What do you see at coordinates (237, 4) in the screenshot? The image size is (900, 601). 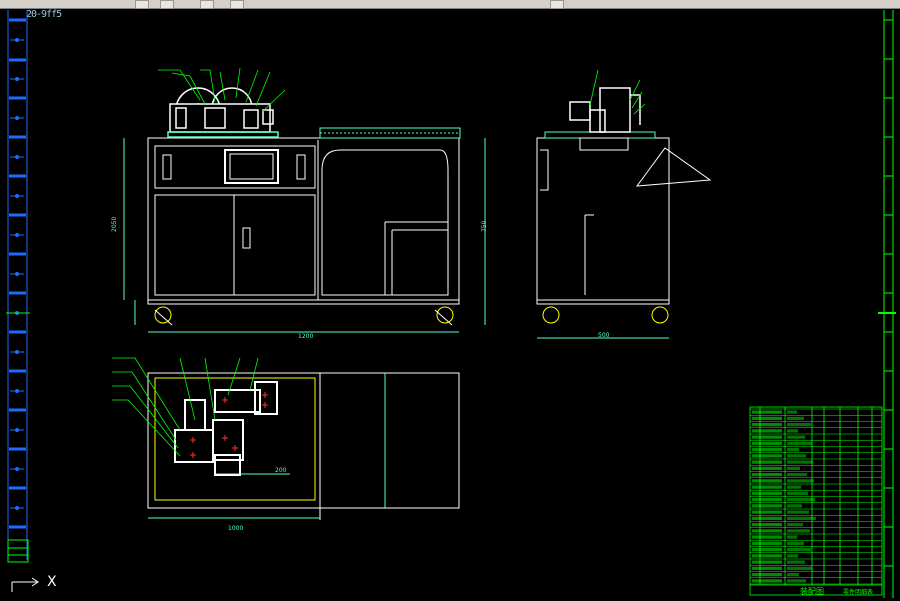 I see `osnap-button` at bounding box center [237, 4].